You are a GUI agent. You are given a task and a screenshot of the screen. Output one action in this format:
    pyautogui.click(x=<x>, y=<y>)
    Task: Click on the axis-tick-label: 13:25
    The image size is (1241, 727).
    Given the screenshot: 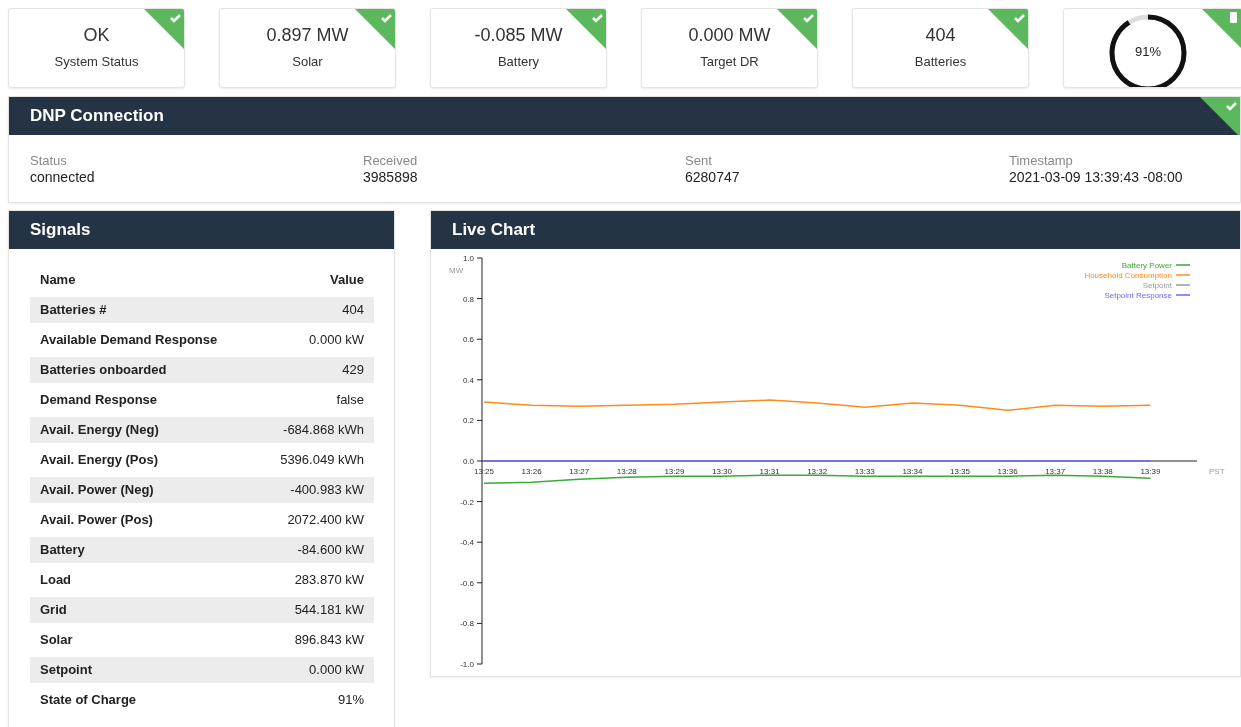 What is the action you would take?
    pyautogui.click(x=484, y=471)
    